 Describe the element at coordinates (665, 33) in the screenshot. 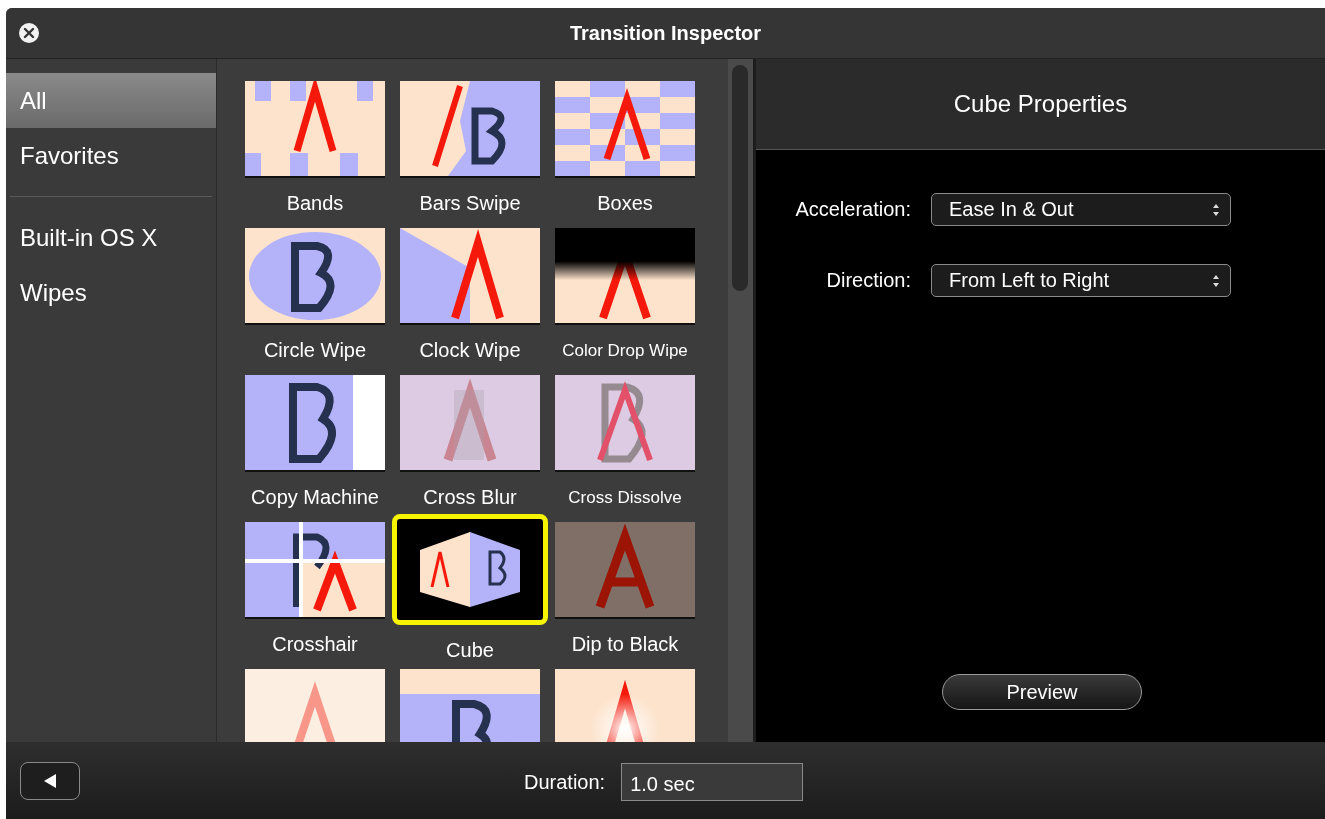

I see `window-title: Transition Inspector` at that location.